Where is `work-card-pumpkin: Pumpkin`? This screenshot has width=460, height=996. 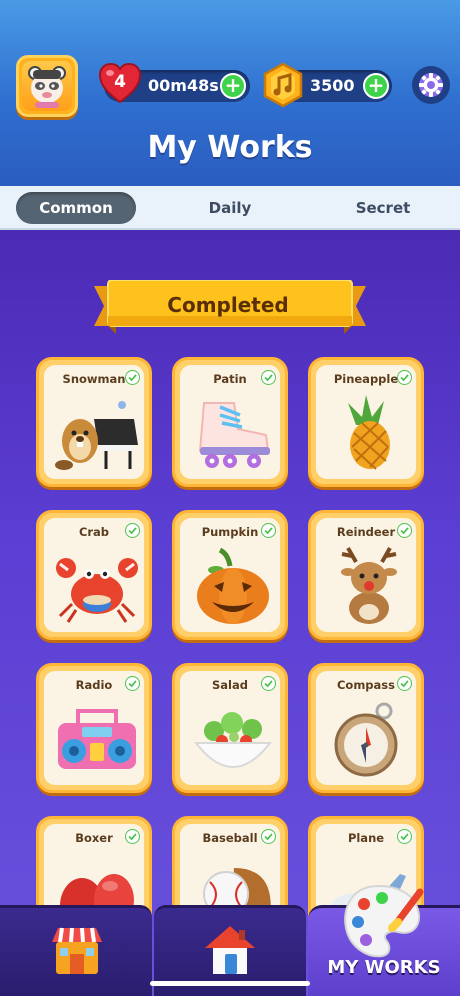 work-card-pumpkin: Pumpkin is located at coordinates (230, 575).